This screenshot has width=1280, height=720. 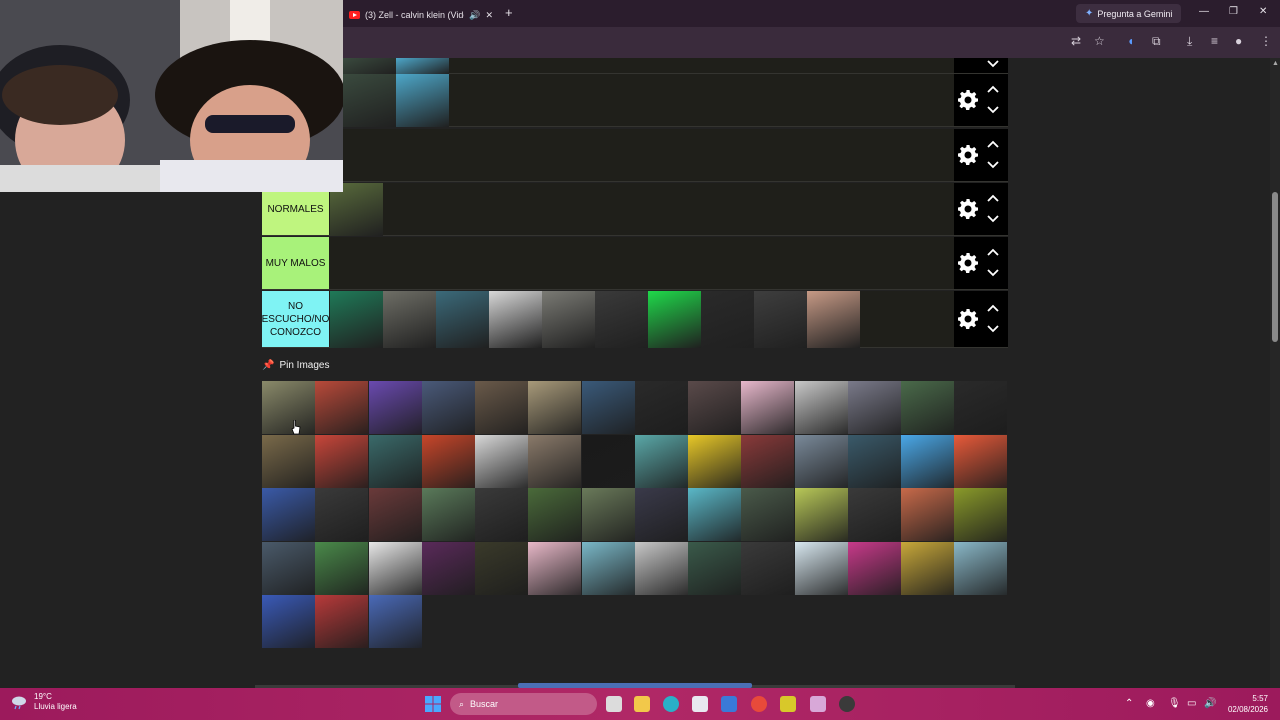 I want to click on tier-label: MUY MALOS, so click(x=295, y=263).